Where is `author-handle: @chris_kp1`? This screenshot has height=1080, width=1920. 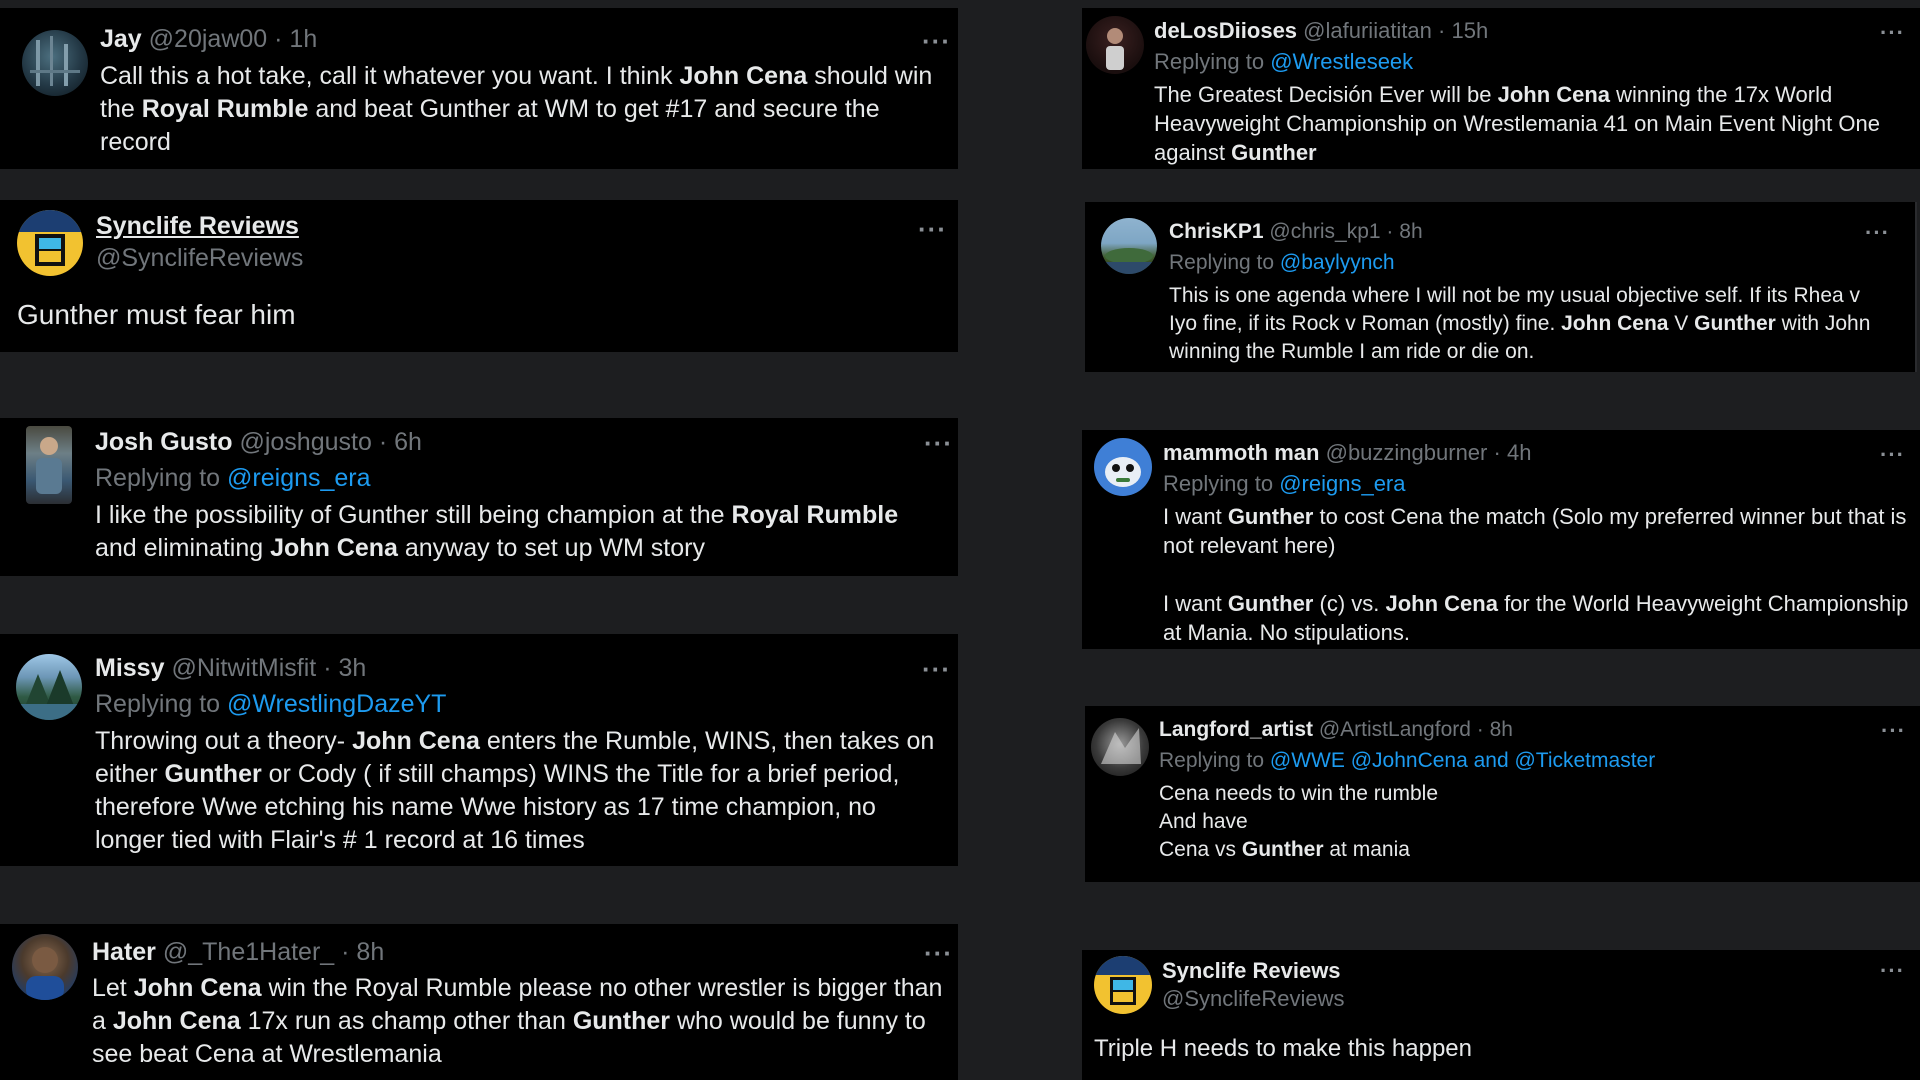
author-handle: @chris_kp1 is located at coordinates (1324, 231).